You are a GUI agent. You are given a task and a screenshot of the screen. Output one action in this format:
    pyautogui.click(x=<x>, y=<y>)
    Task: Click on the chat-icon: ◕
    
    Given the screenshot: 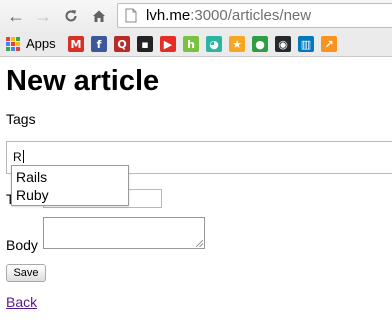 What is the action you would take?
    pyautogui.click(x=214, y=44)
    